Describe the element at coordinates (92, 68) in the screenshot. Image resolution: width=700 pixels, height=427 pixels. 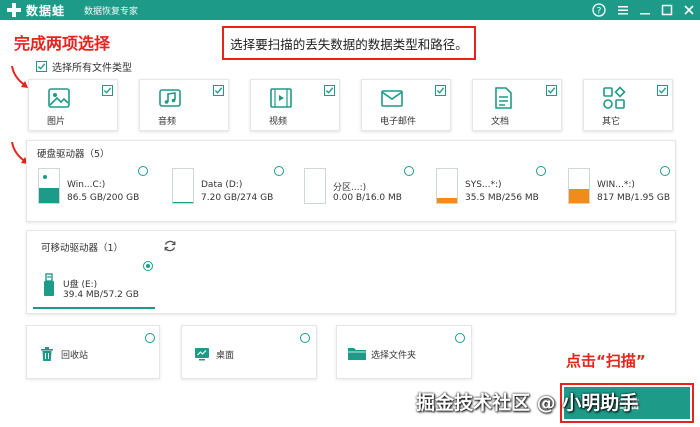
I see `select-all-label: 选择所有文件类型` at that location.